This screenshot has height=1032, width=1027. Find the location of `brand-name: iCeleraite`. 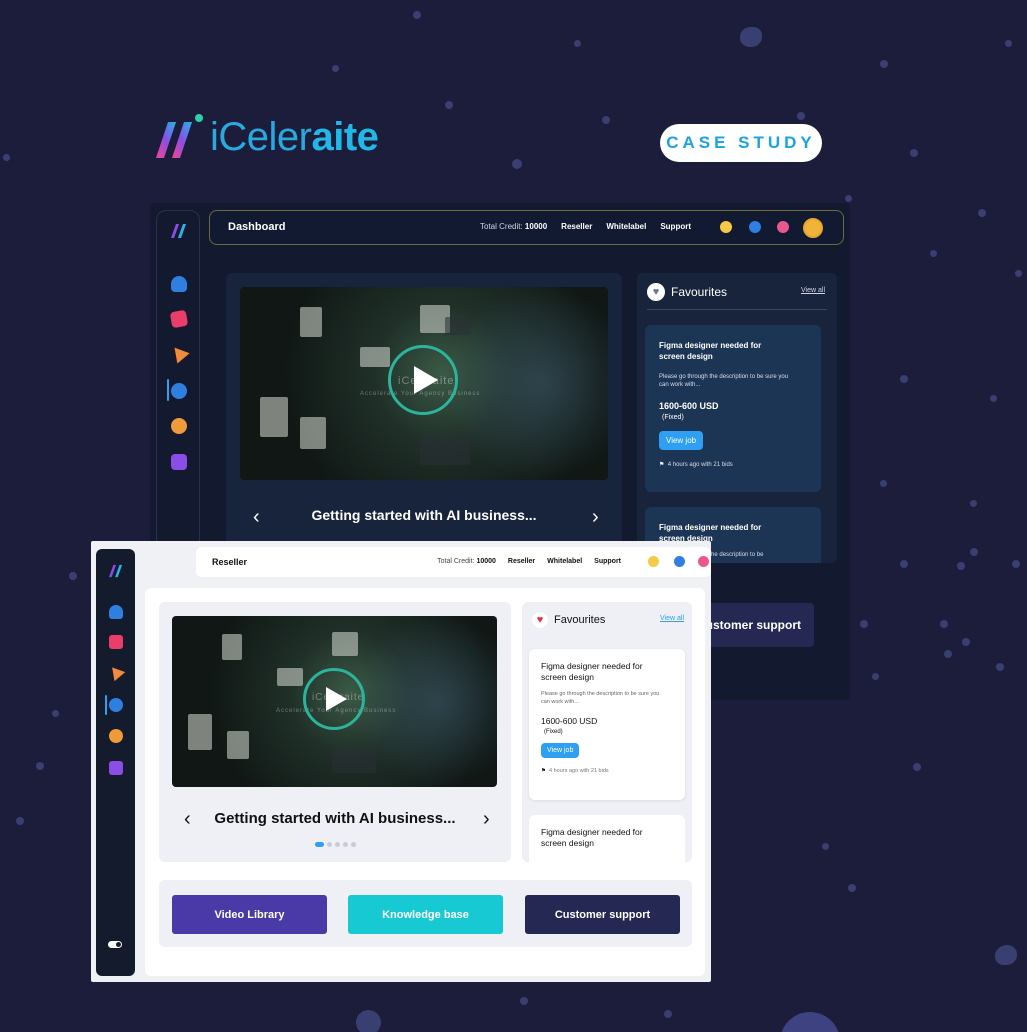

brand-name: iCeleraite is located at coordinates (294, 137).